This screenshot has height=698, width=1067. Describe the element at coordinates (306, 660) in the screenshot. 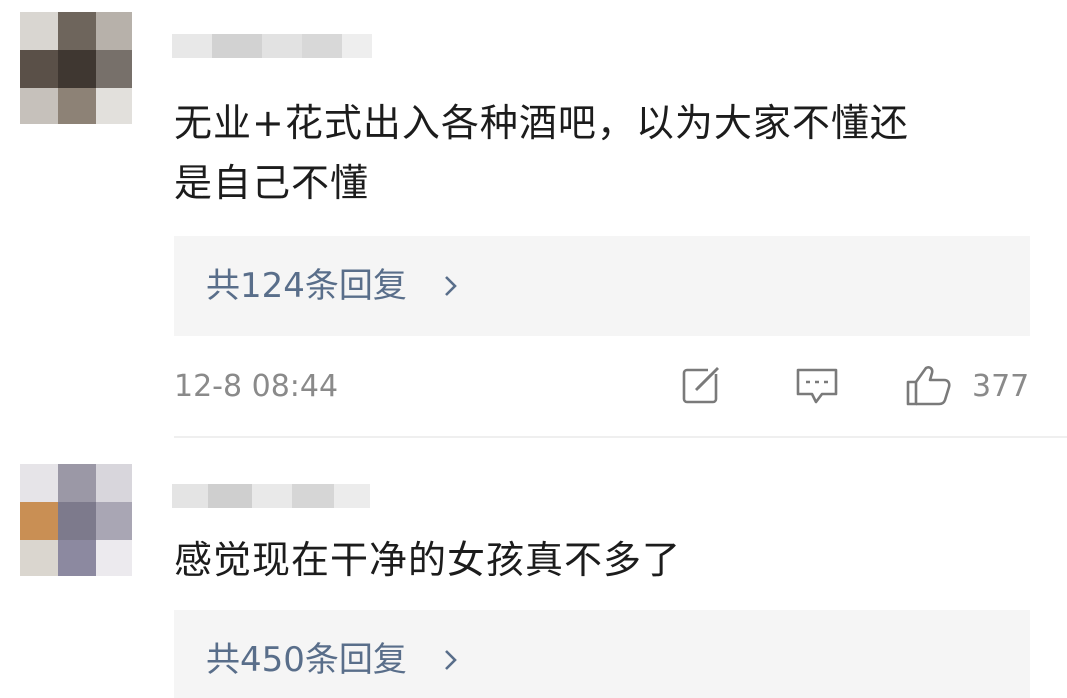

I see `replies-count-label: 共450条回复` at that location.